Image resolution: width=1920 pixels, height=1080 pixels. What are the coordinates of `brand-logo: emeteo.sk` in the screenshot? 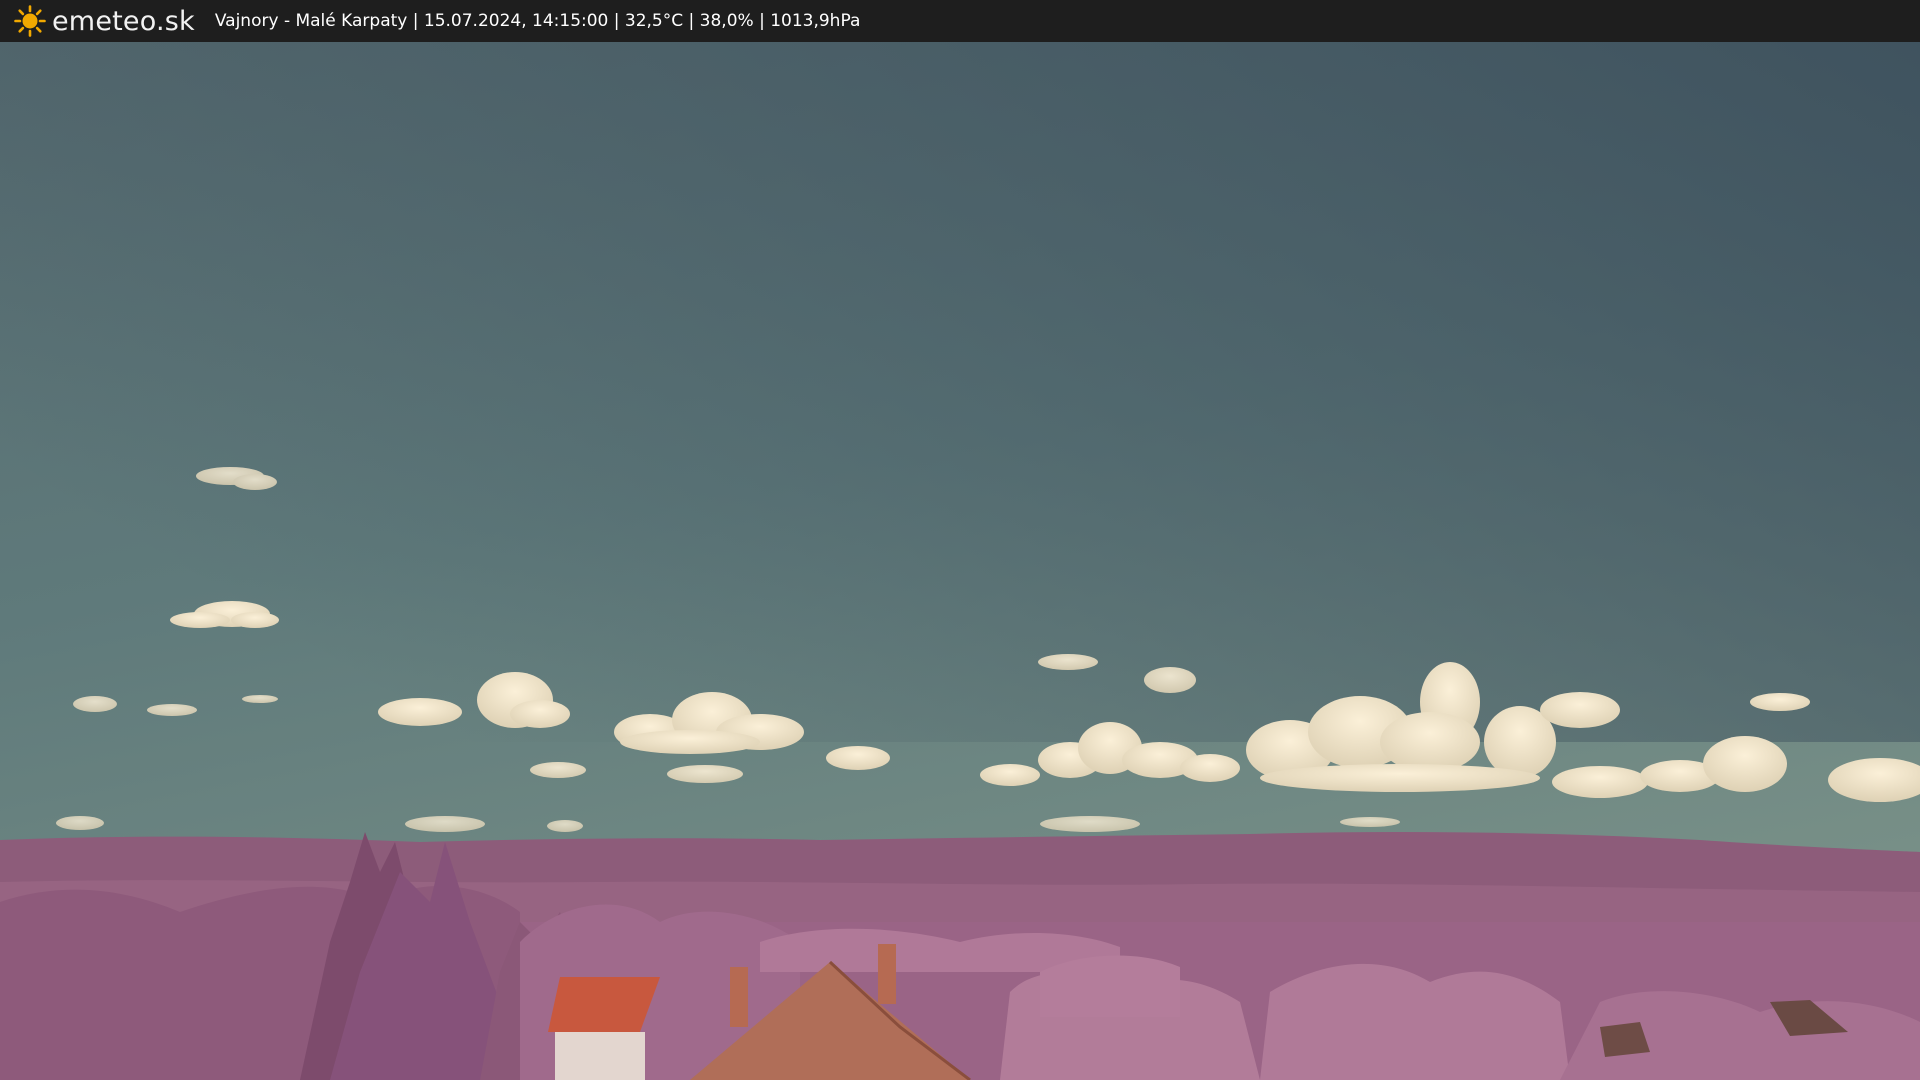 It's located at (104, 21).